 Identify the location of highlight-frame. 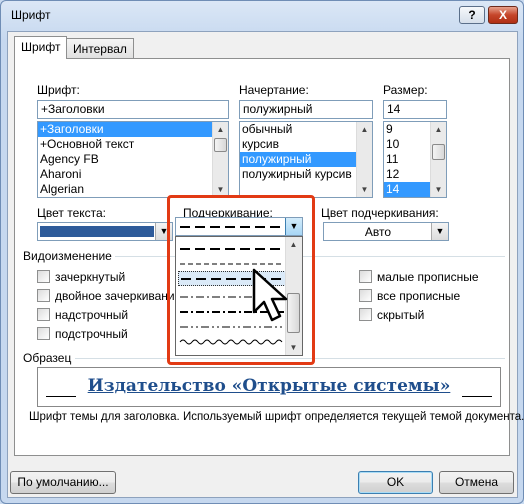
(241, 280).